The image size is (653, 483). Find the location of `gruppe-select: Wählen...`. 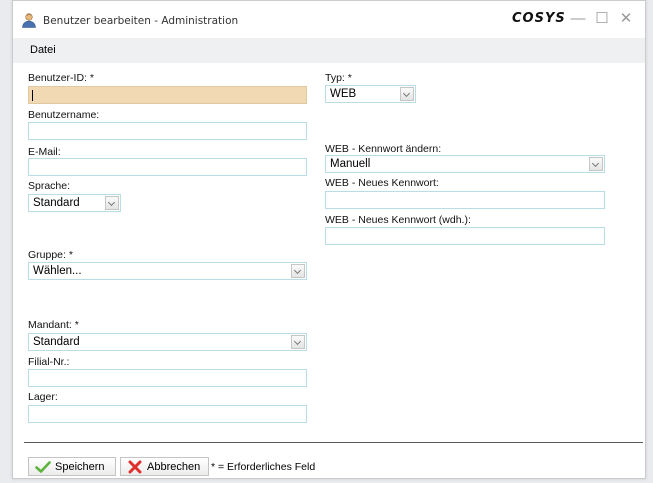

gruppe-select: Wählen... is located at coordinates (167, 271).